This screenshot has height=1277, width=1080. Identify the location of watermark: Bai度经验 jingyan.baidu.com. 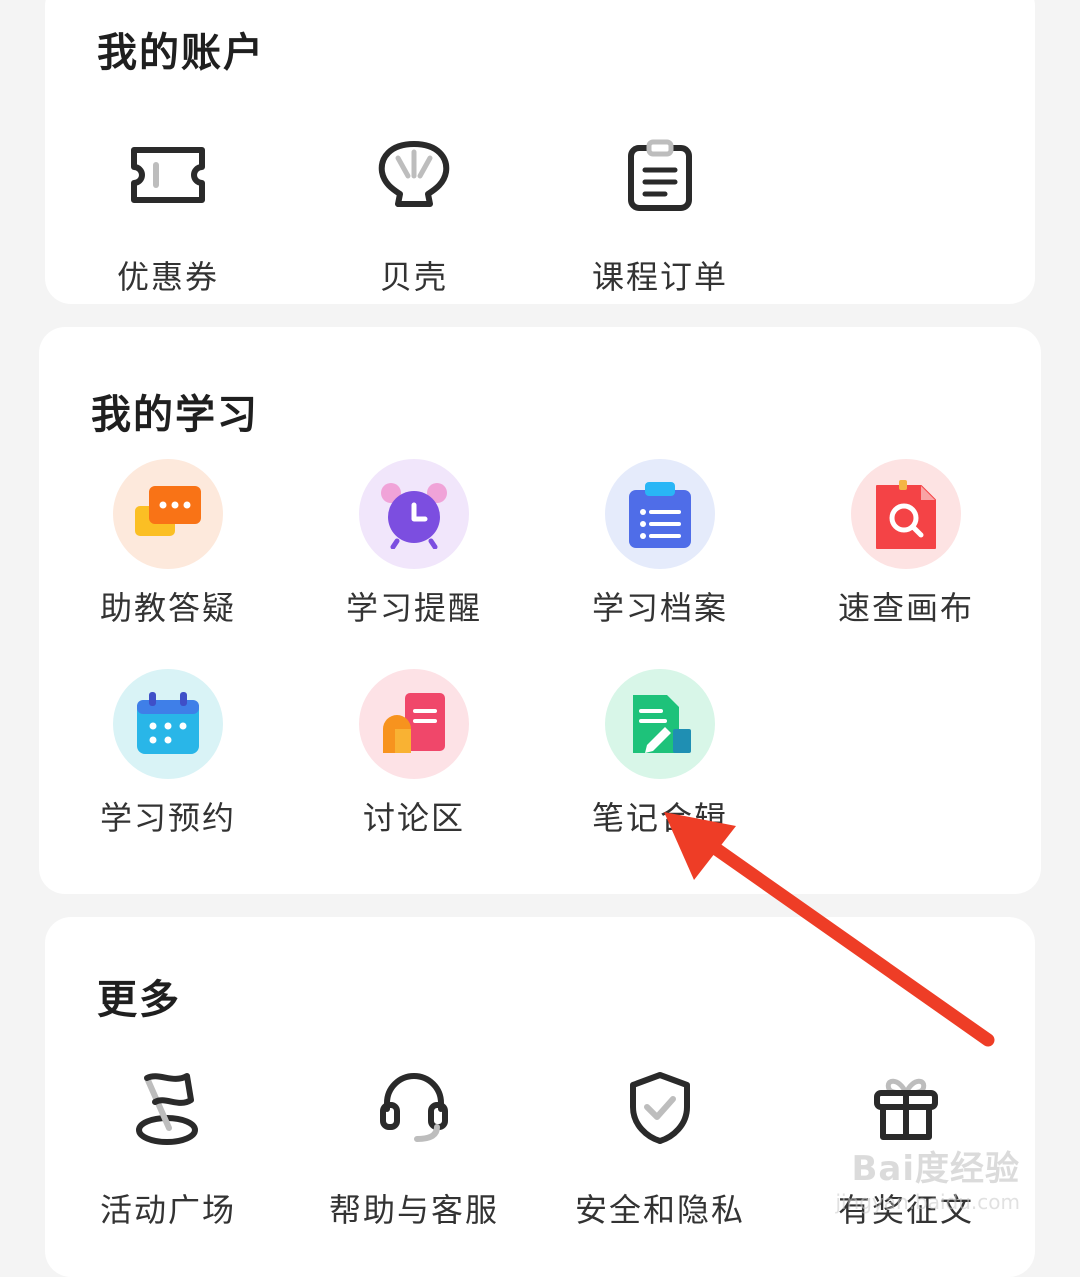
(927, 1177).